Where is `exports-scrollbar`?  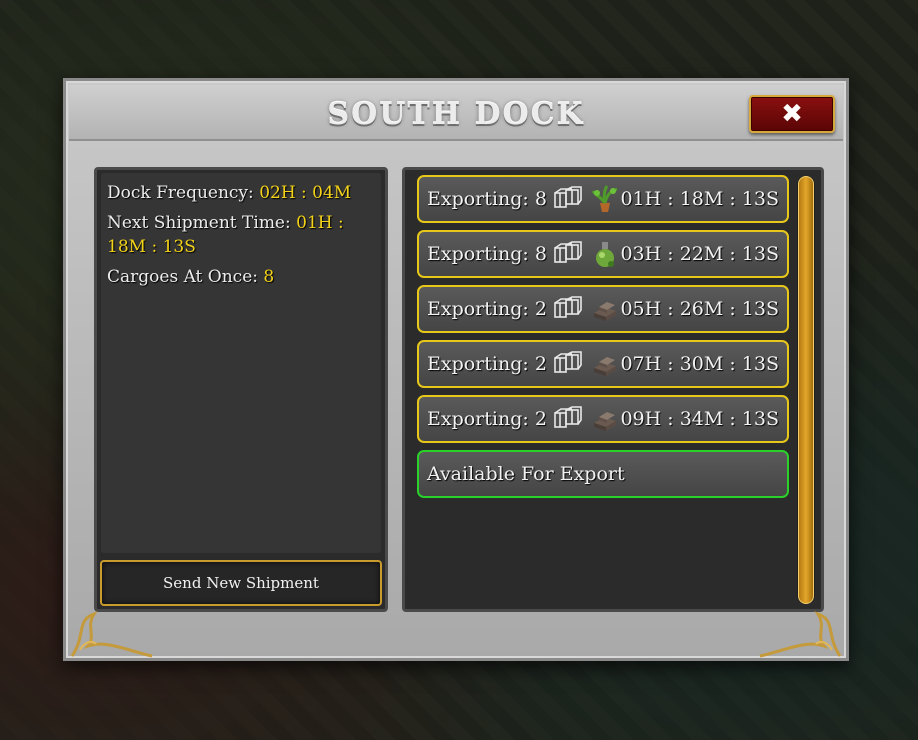 exports-scrollbar is located at coordinates (806, 390).